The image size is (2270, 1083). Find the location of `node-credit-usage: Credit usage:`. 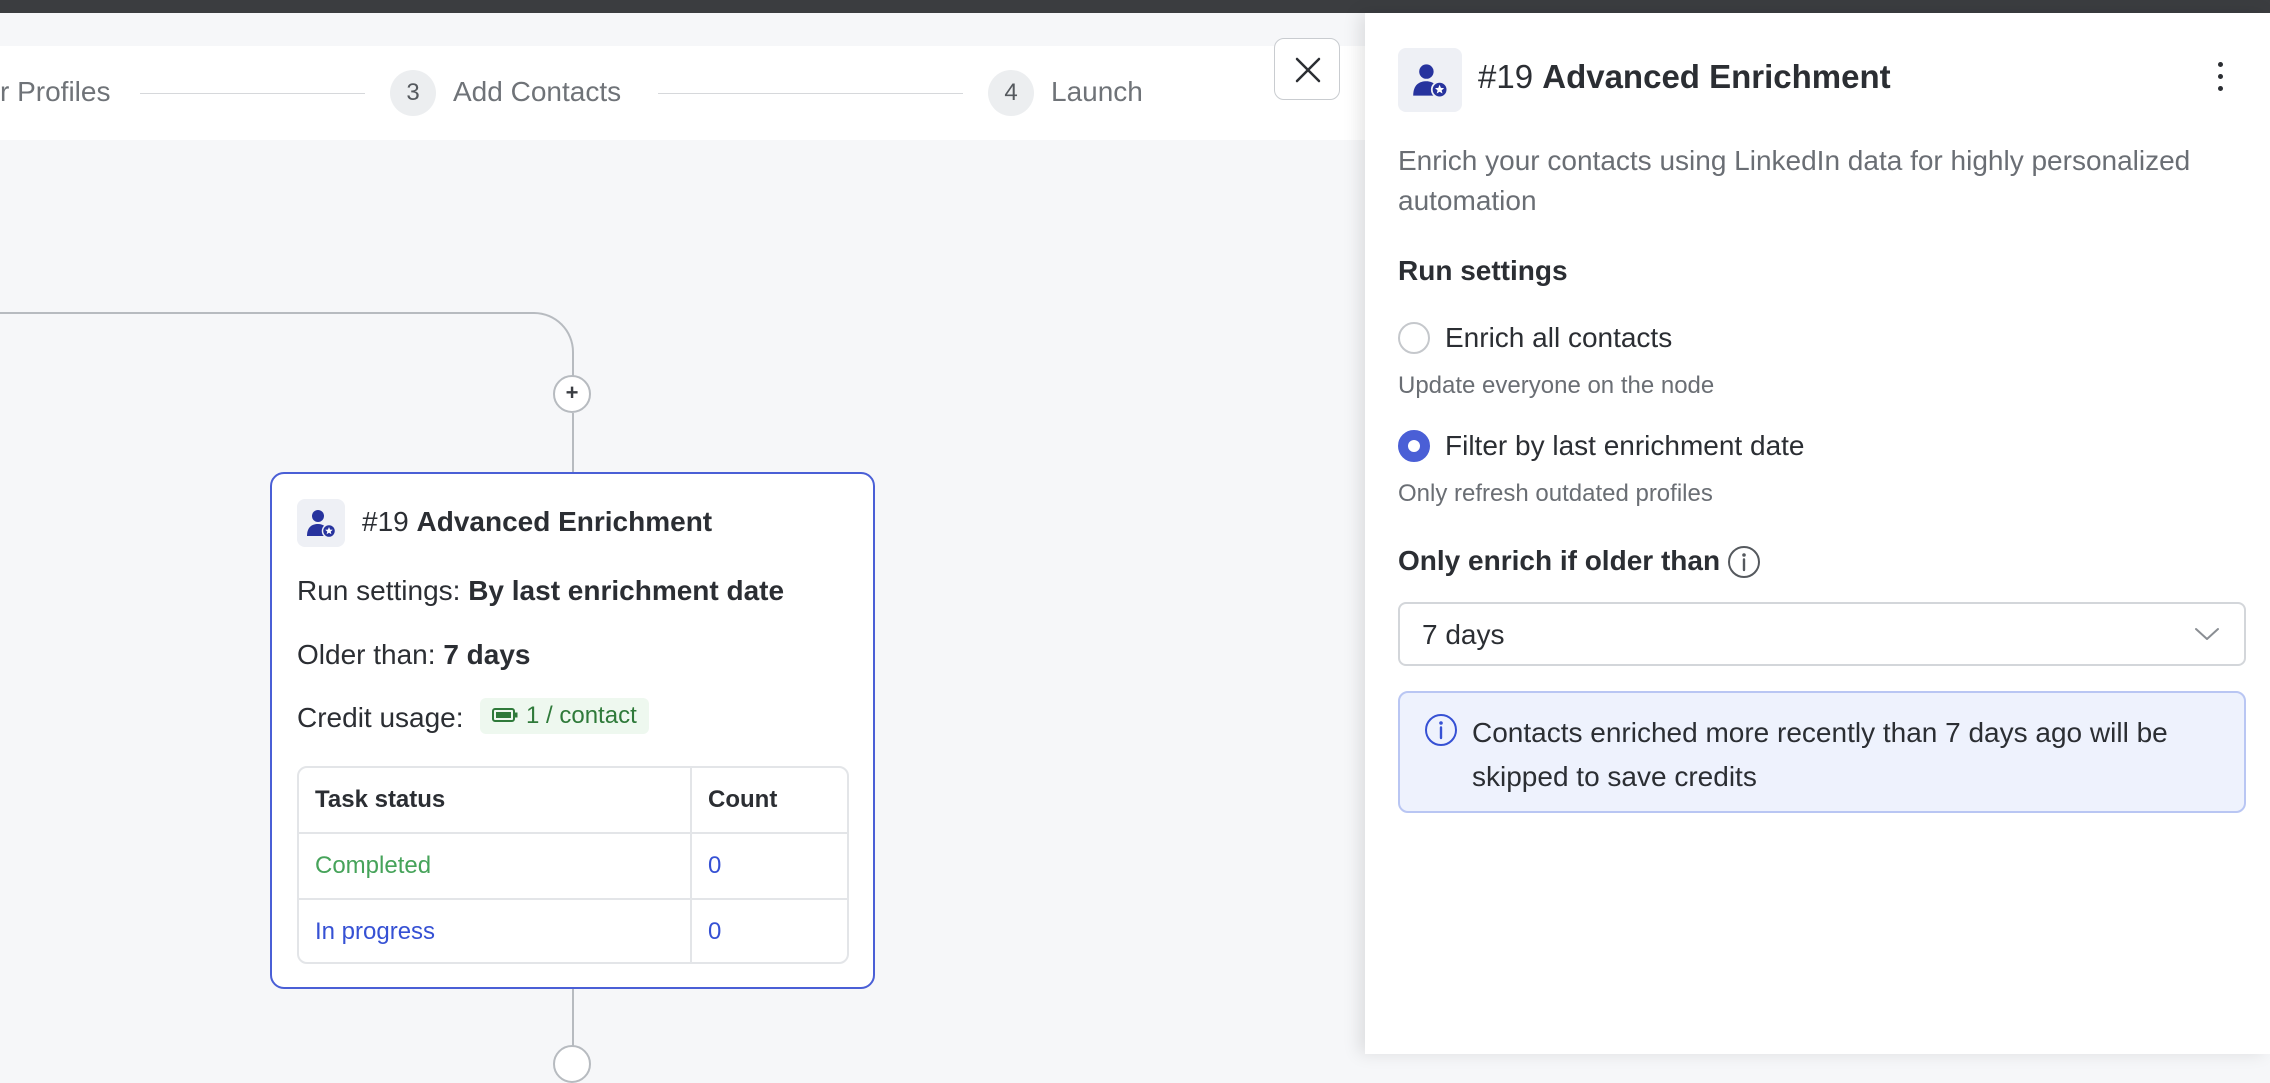

node-credit-usage: Credit usage: is located at coordinates (380, 718).